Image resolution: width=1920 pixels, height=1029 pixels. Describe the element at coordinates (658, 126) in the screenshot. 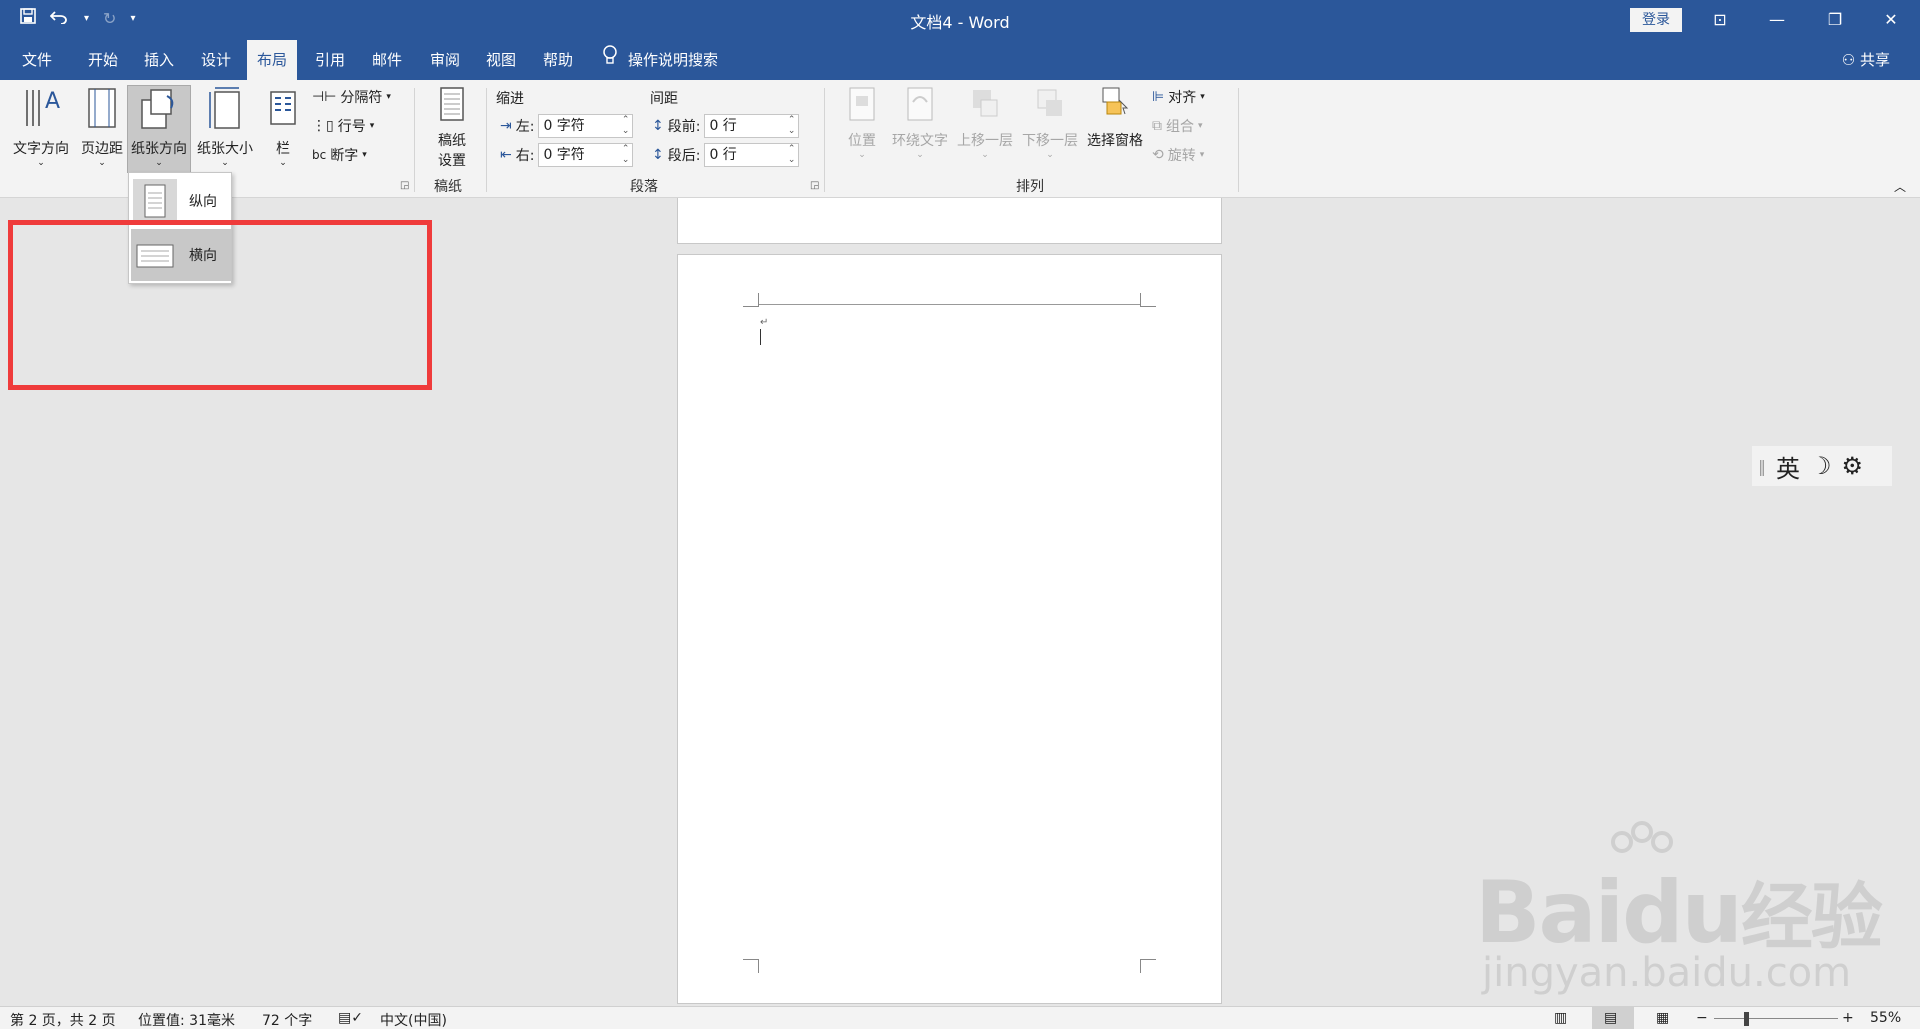

I see `spacing-before-icon: ↕` at that location.